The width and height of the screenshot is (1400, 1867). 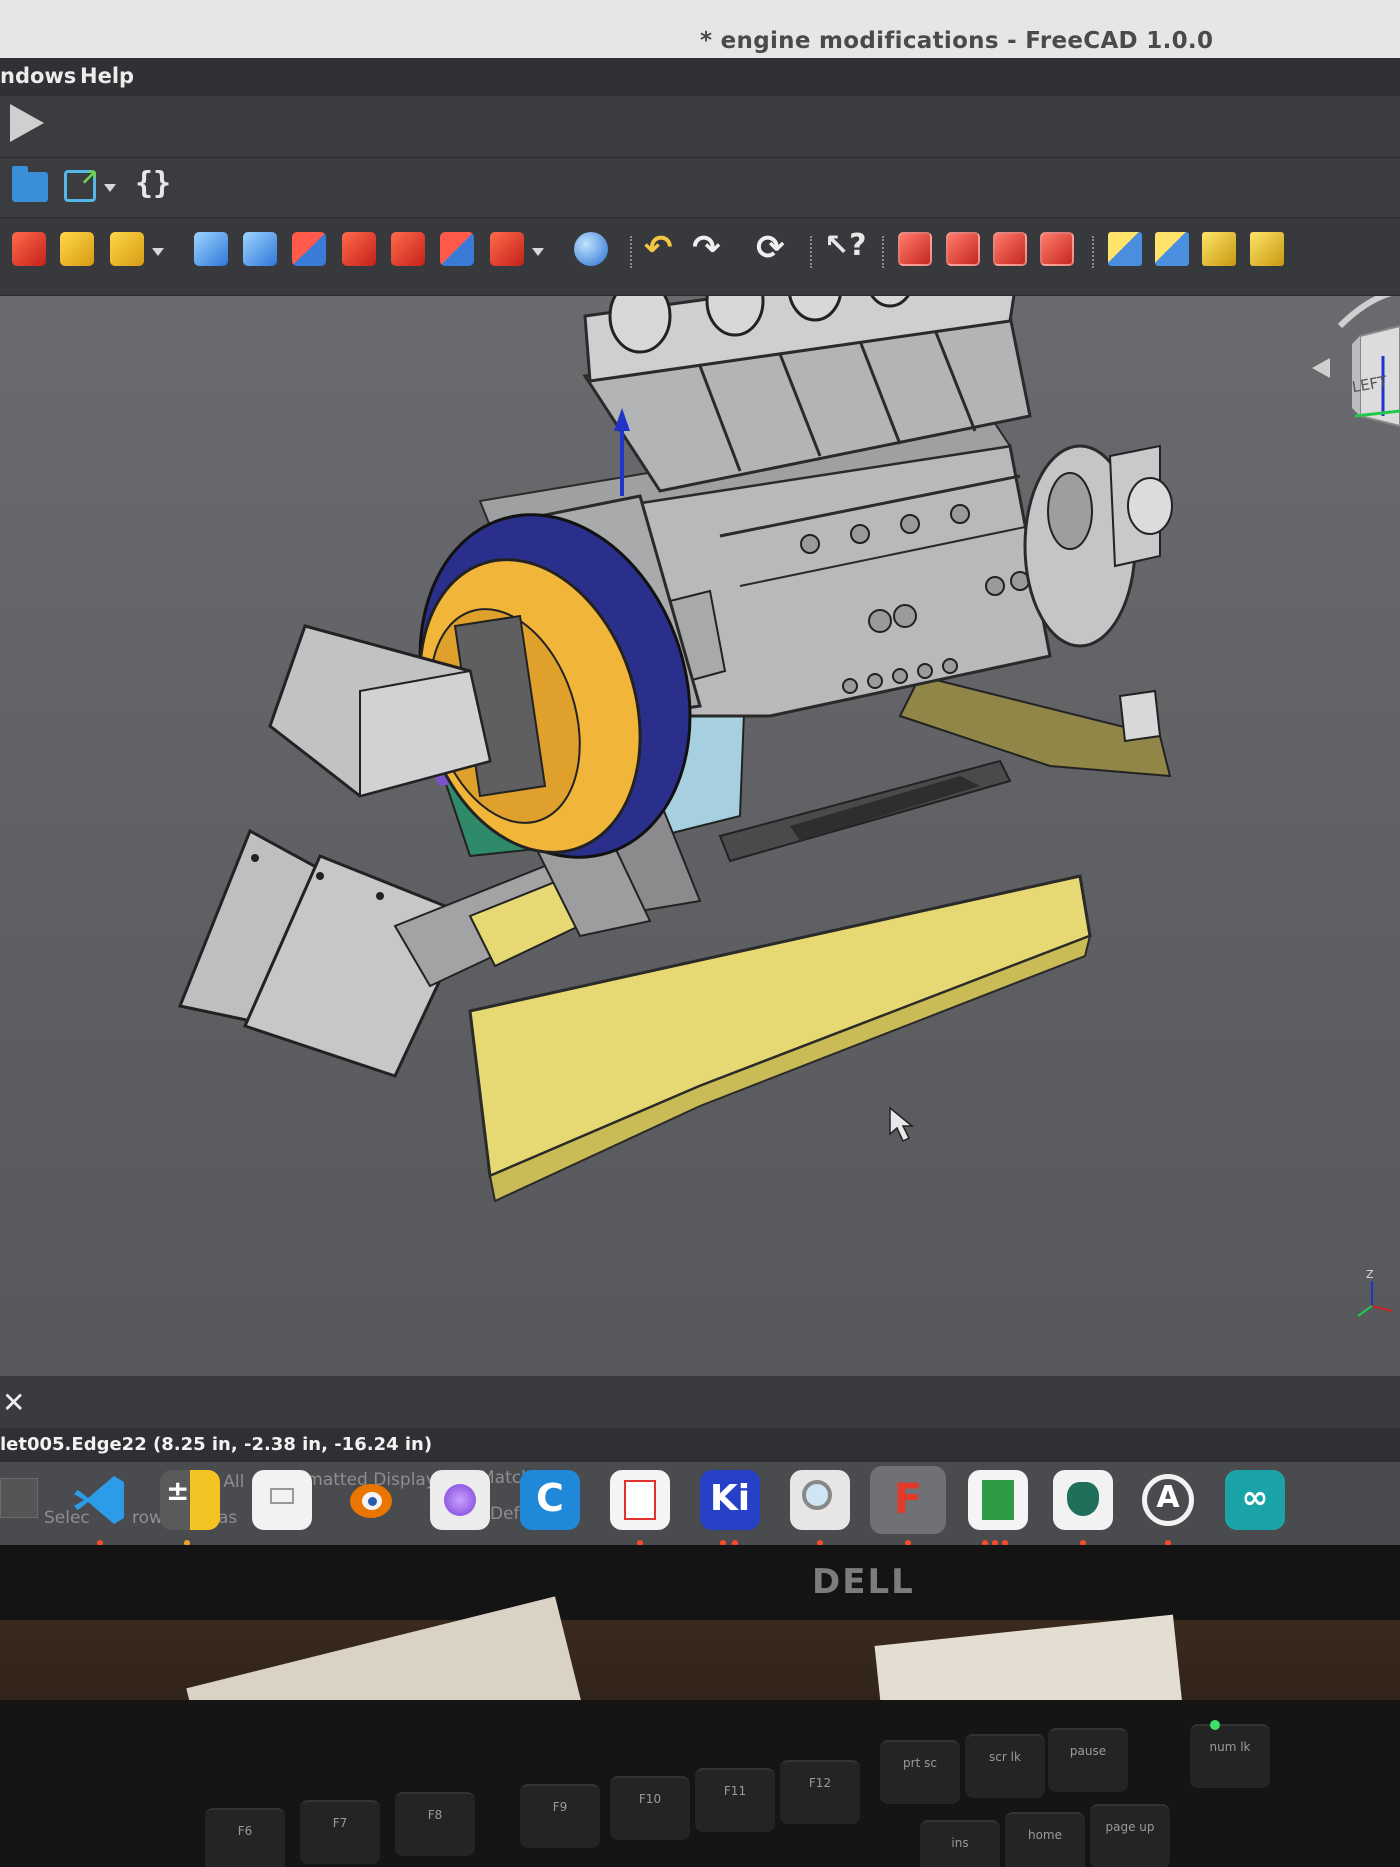 I want to click on workbench-toolbar: ↶ ↷ ⟳ ↖?, so click(x=700, y=257).